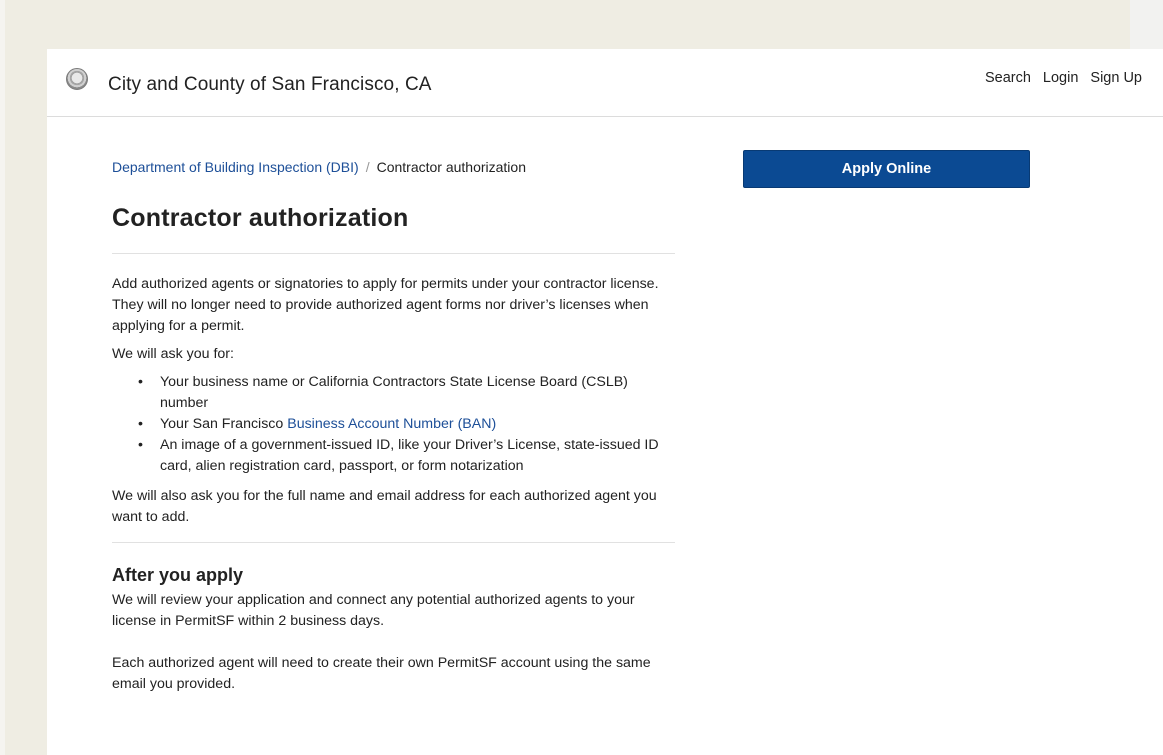 Image resolution: width=1163 pixels, height=755 pixels. Describe the element at coordinates (77, 79) in the screenshot. I see `city-seal-icon` at that location.